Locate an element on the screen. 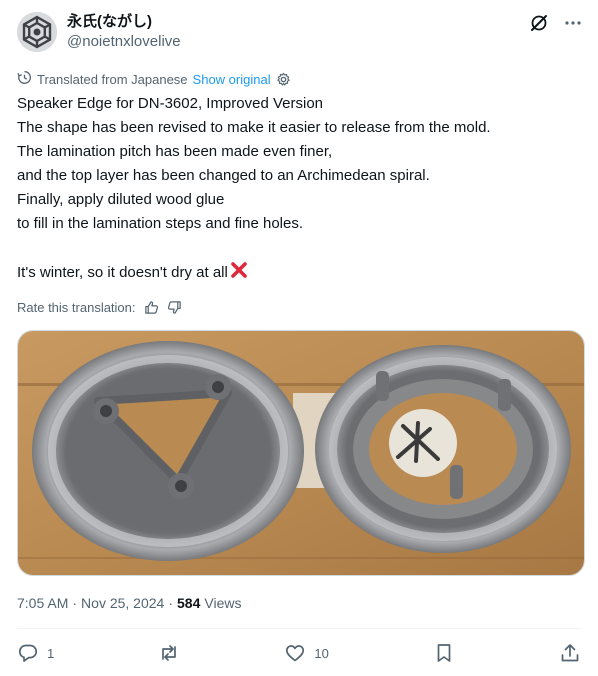 This screenshot has width=598, height=676. share-button is located at coordinates (570, 653).